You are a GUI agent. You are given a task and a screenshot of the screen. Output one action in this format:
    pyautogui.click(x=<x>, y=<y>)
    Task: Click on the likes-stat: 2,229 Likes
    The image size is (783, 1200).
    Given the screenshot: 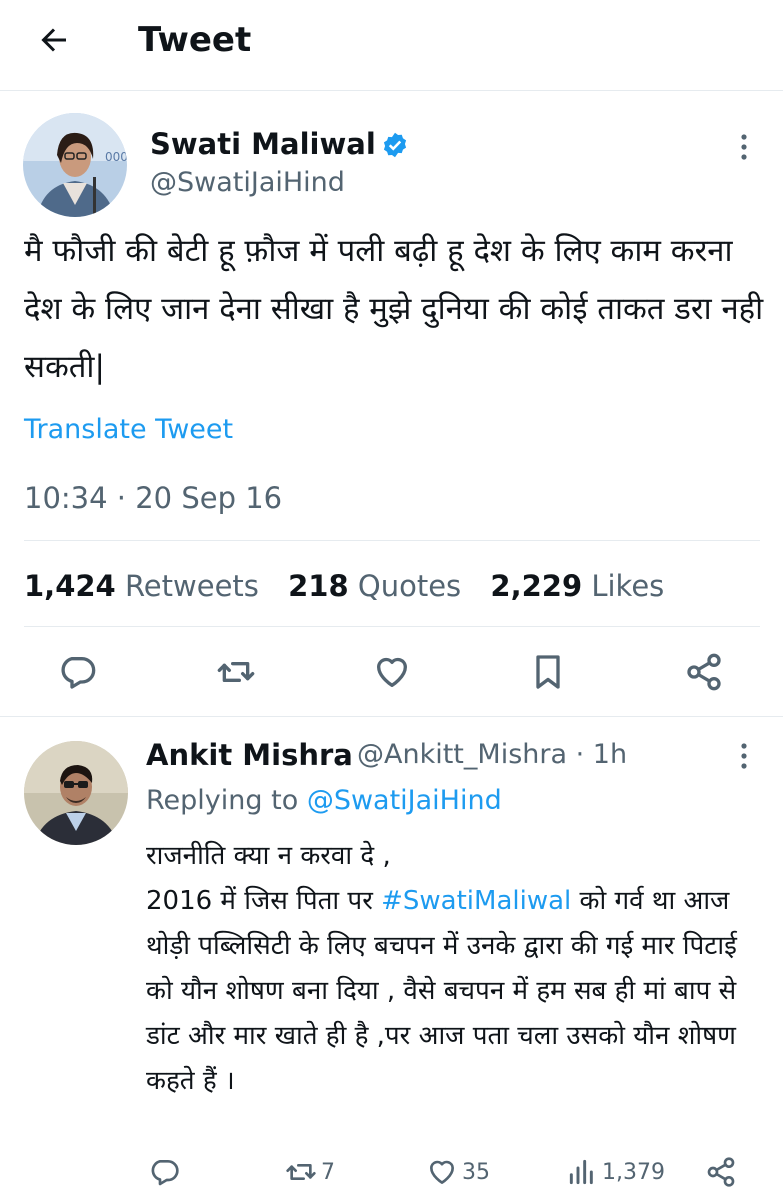 What is the action you would take?
    pyautogui.click(x=577, y=586)
    